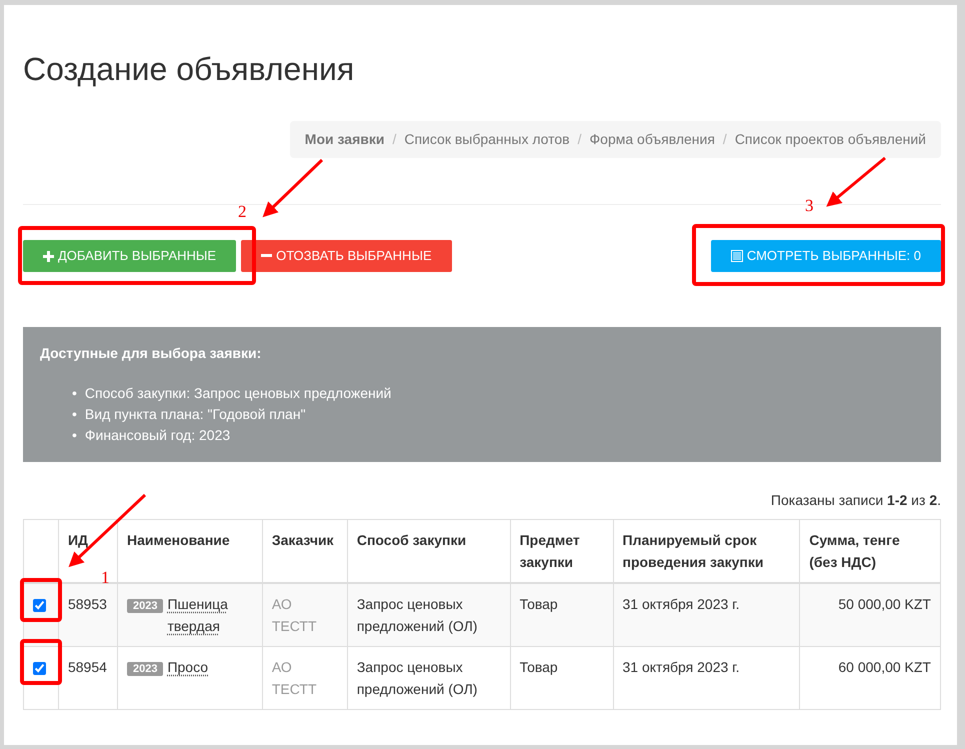 The image size is (965, 749). I want to click on annotation-number: 2, so click(242, 212).